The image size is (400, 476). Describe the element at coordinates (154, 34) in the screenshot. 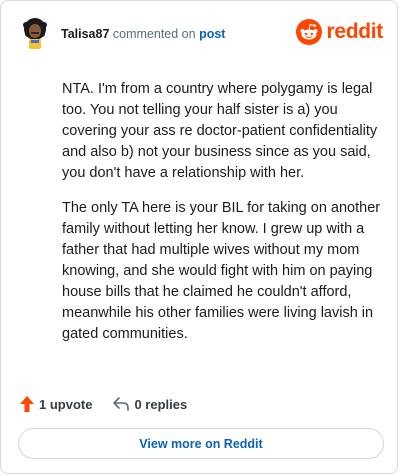

I see `byline-action-text: commented on` at that location.